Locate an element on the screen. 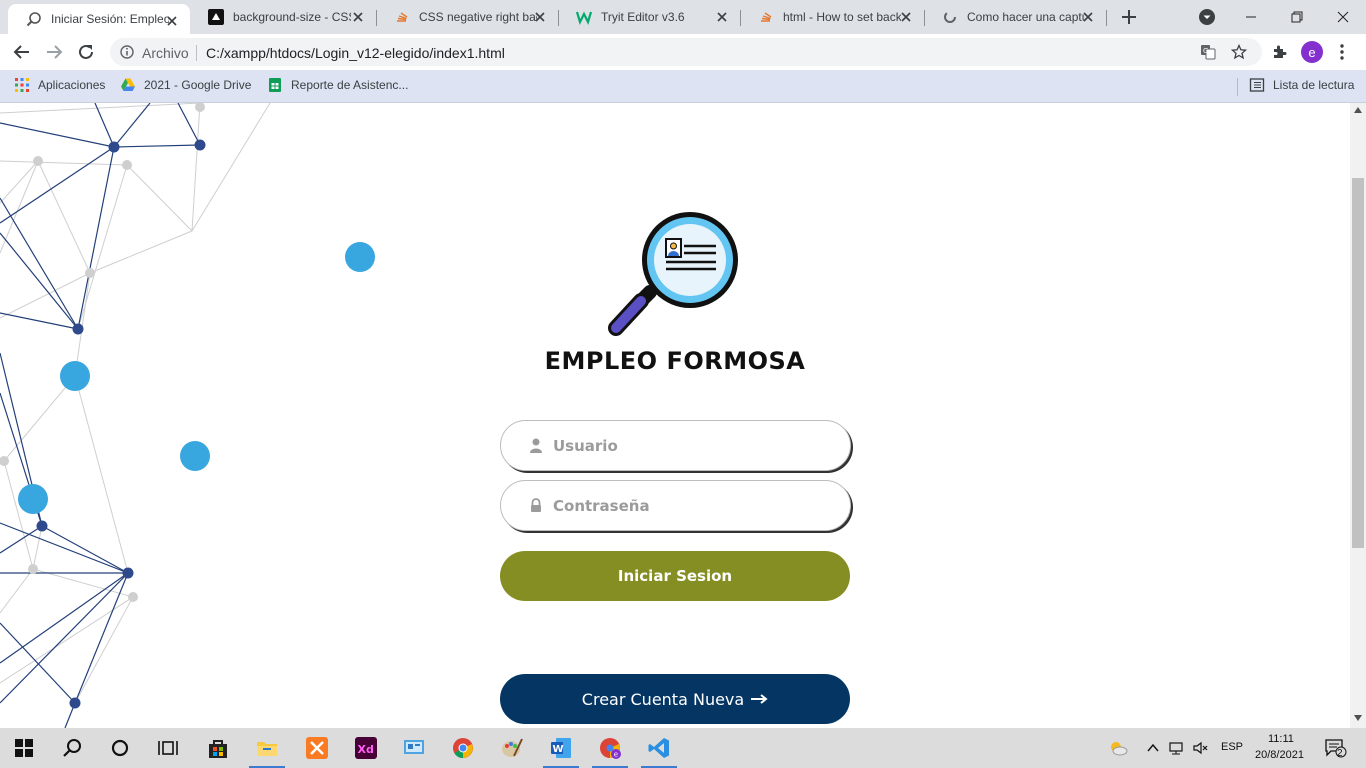  reading-list-icon is located at coordinates (1257, 85).